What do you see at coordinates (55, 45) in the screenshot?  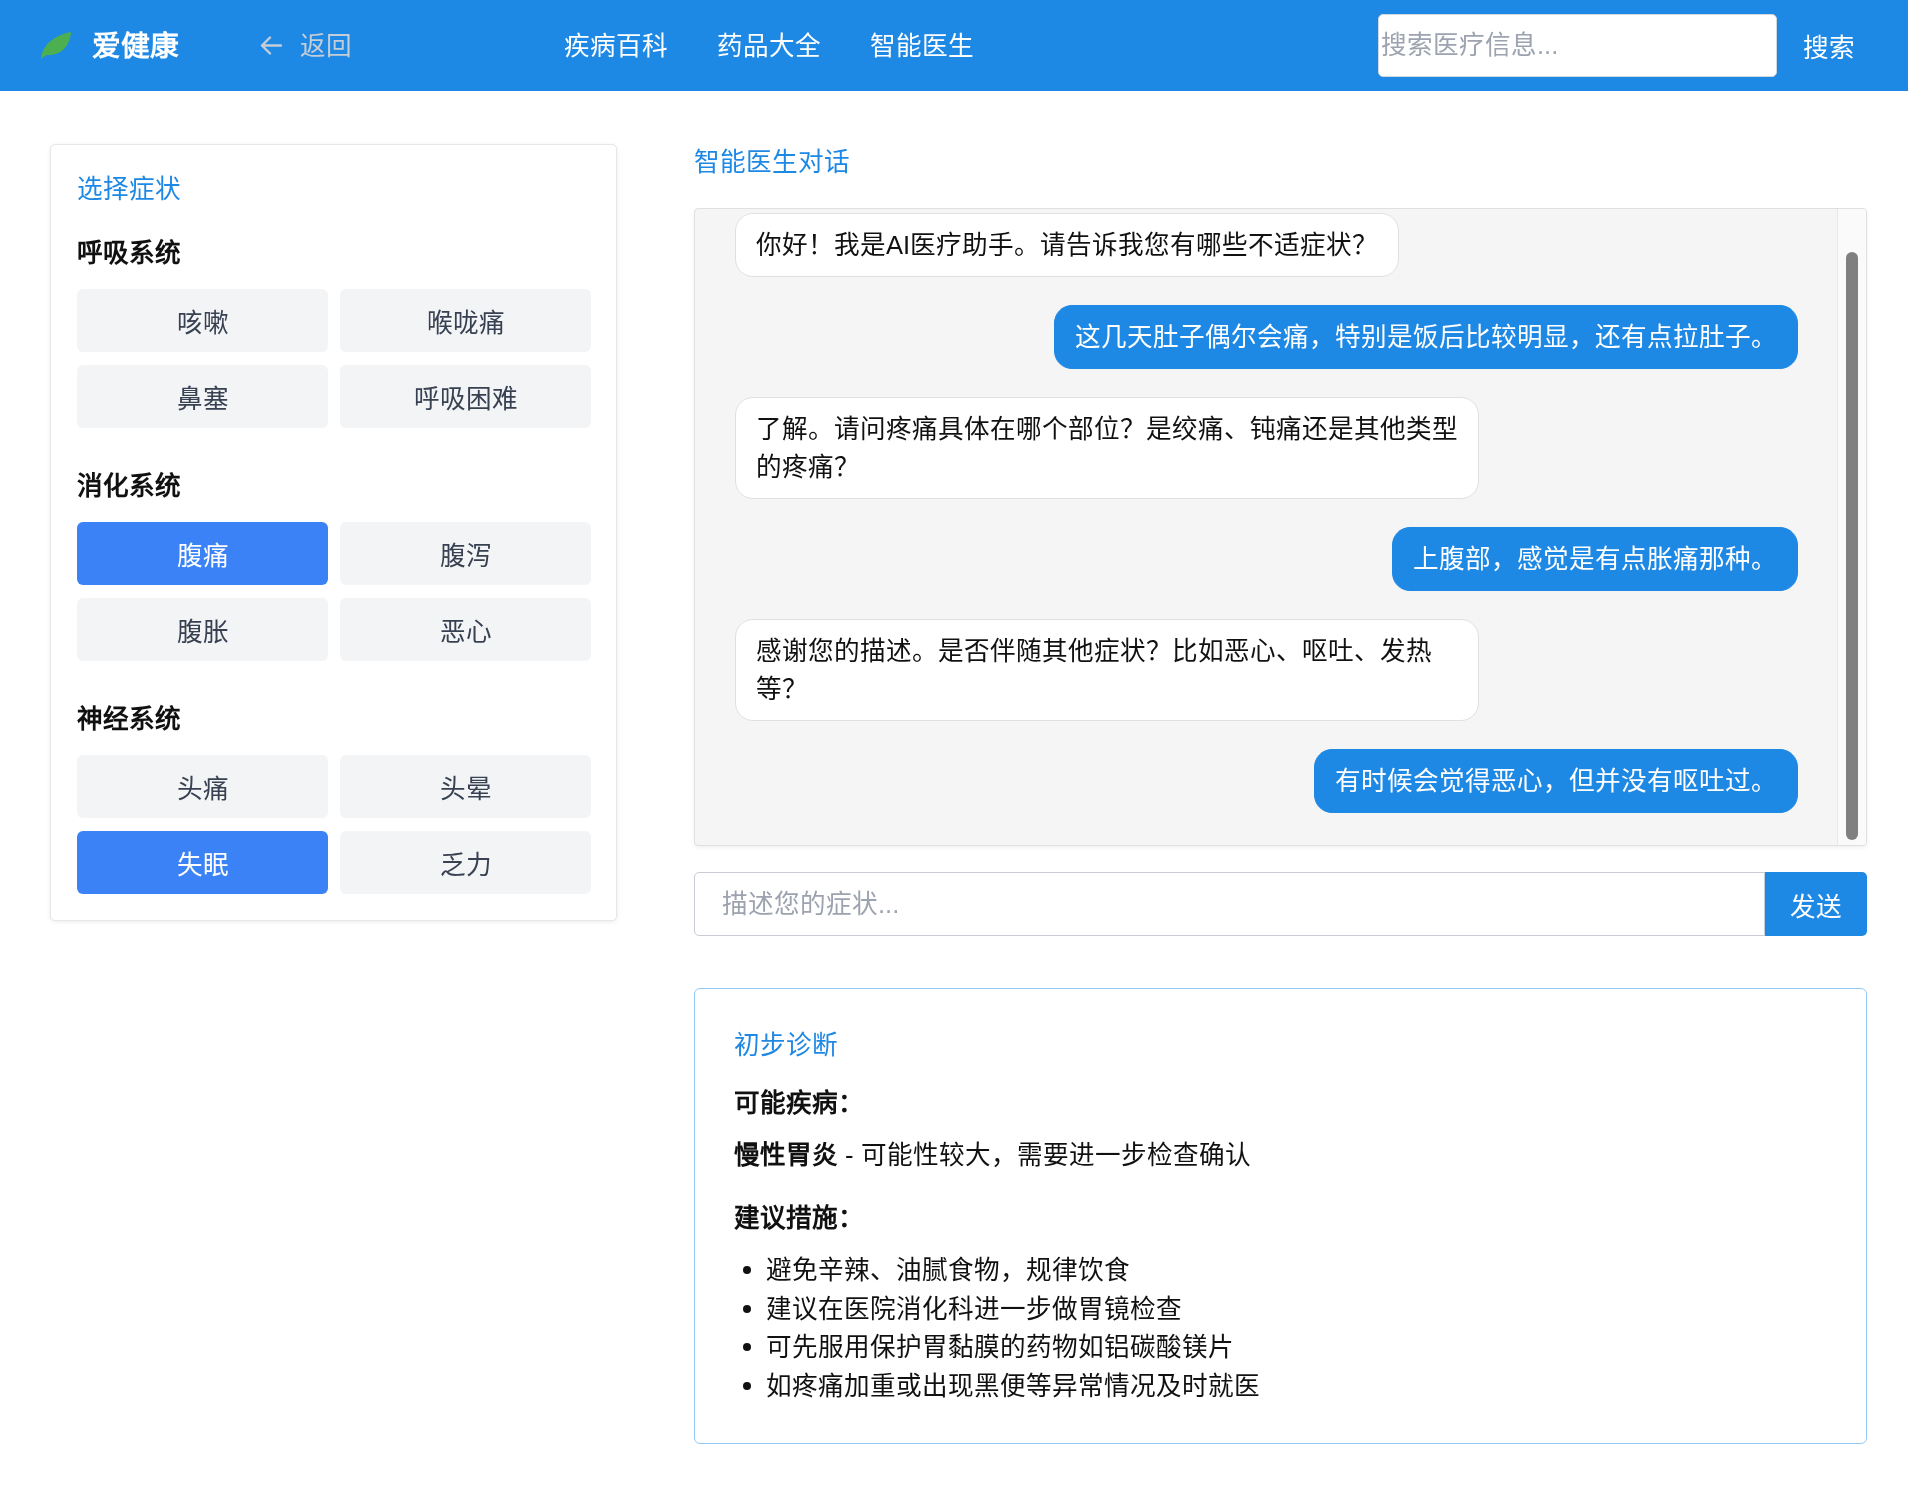 I see `leaf-icon` at bounding box center [55, 45].